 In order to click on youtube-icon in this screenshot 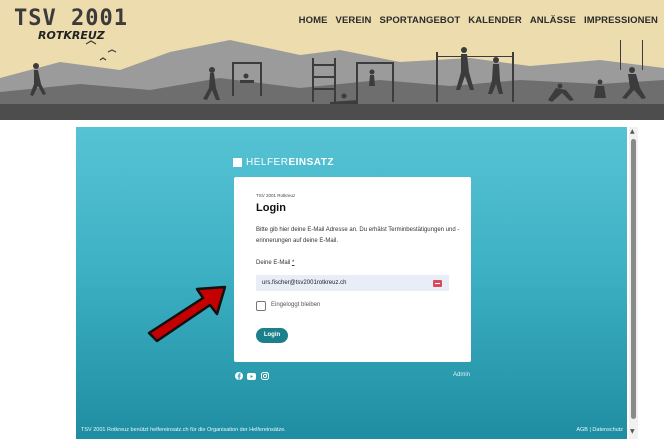, I will do `click(251, 376)`.